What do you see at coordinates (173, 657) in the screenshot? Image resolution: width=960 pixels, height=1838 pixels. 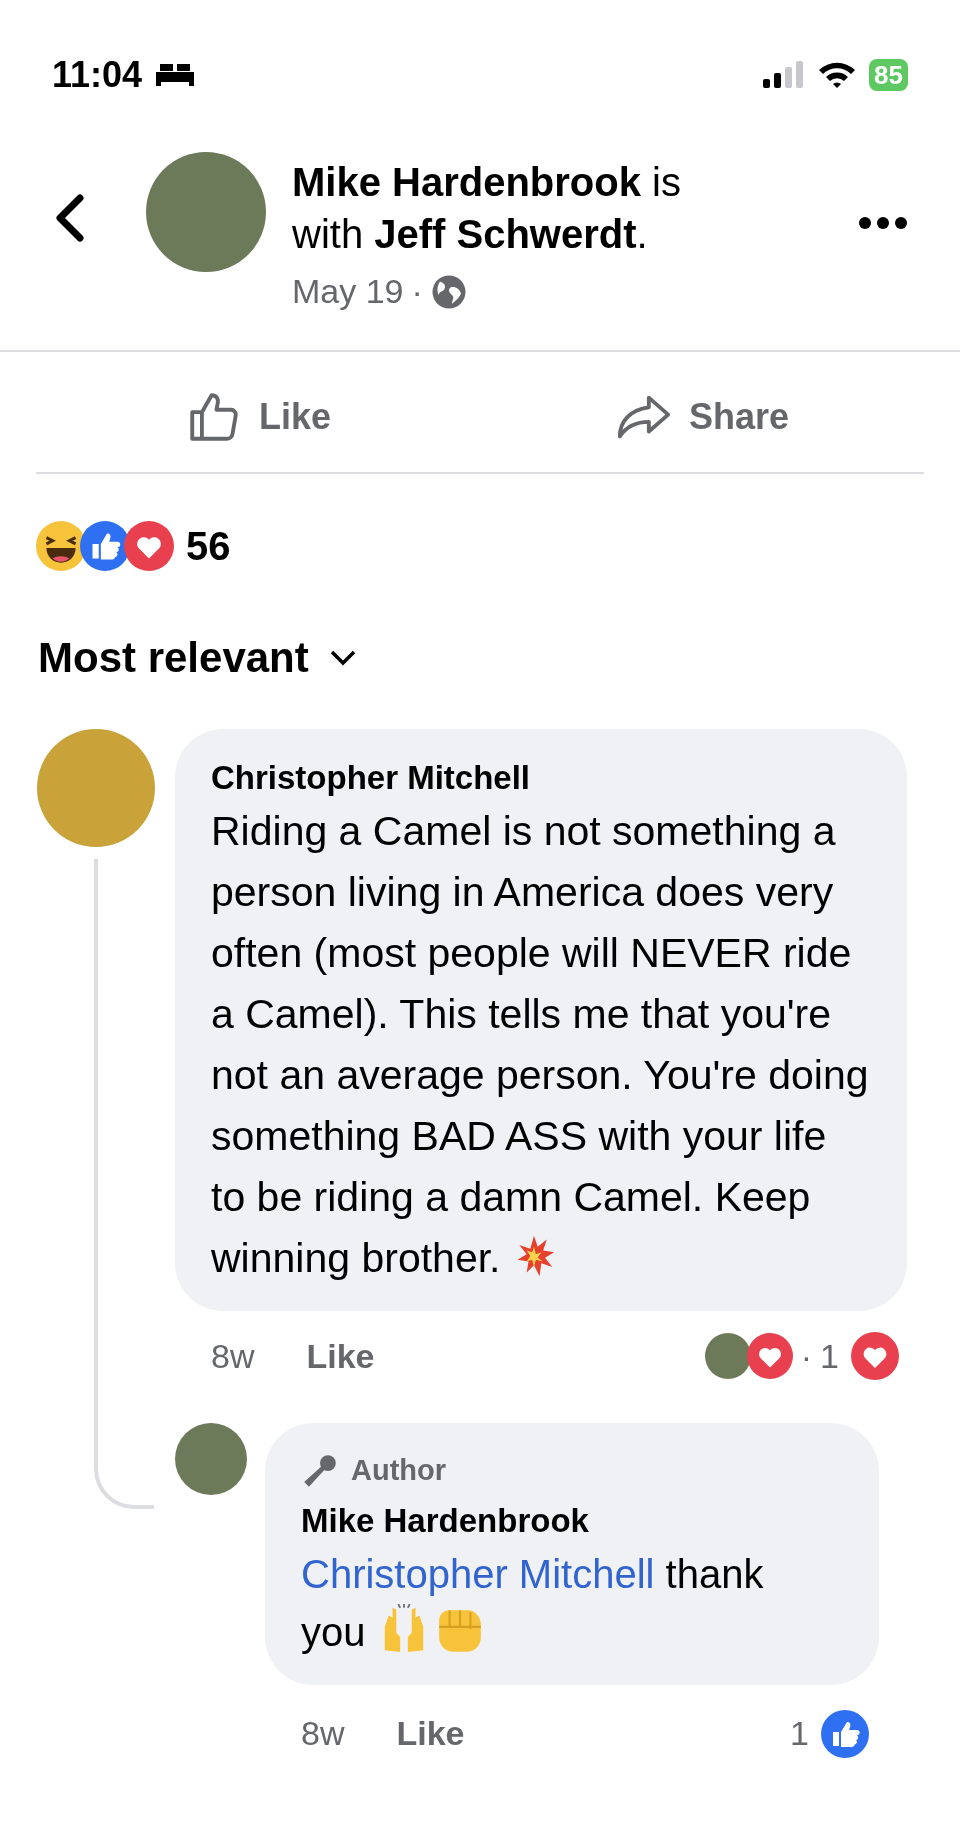 I see `sort-dropdown: Most relevant` at bounding box center [173, 657].